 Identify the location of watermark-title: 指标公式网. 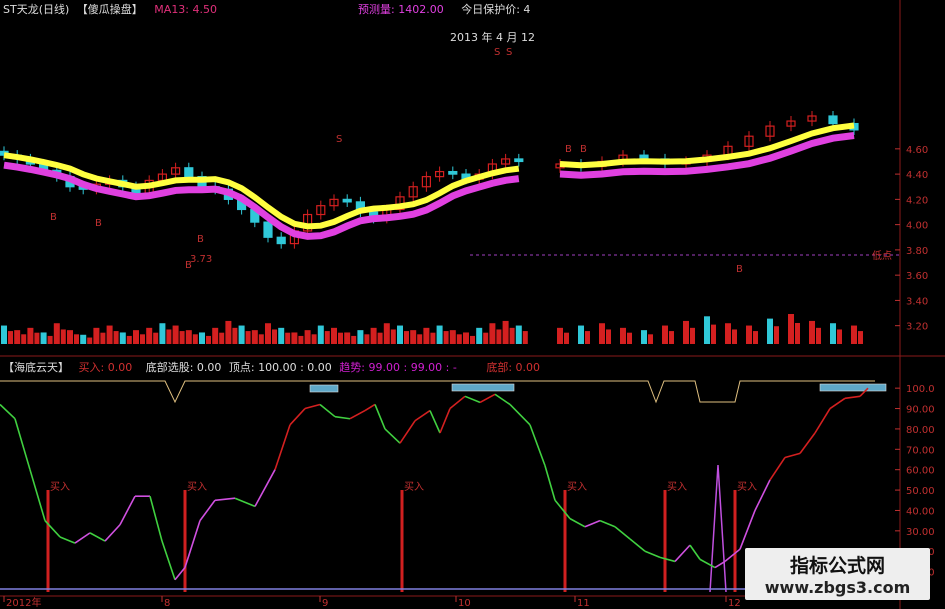
(837, 566).